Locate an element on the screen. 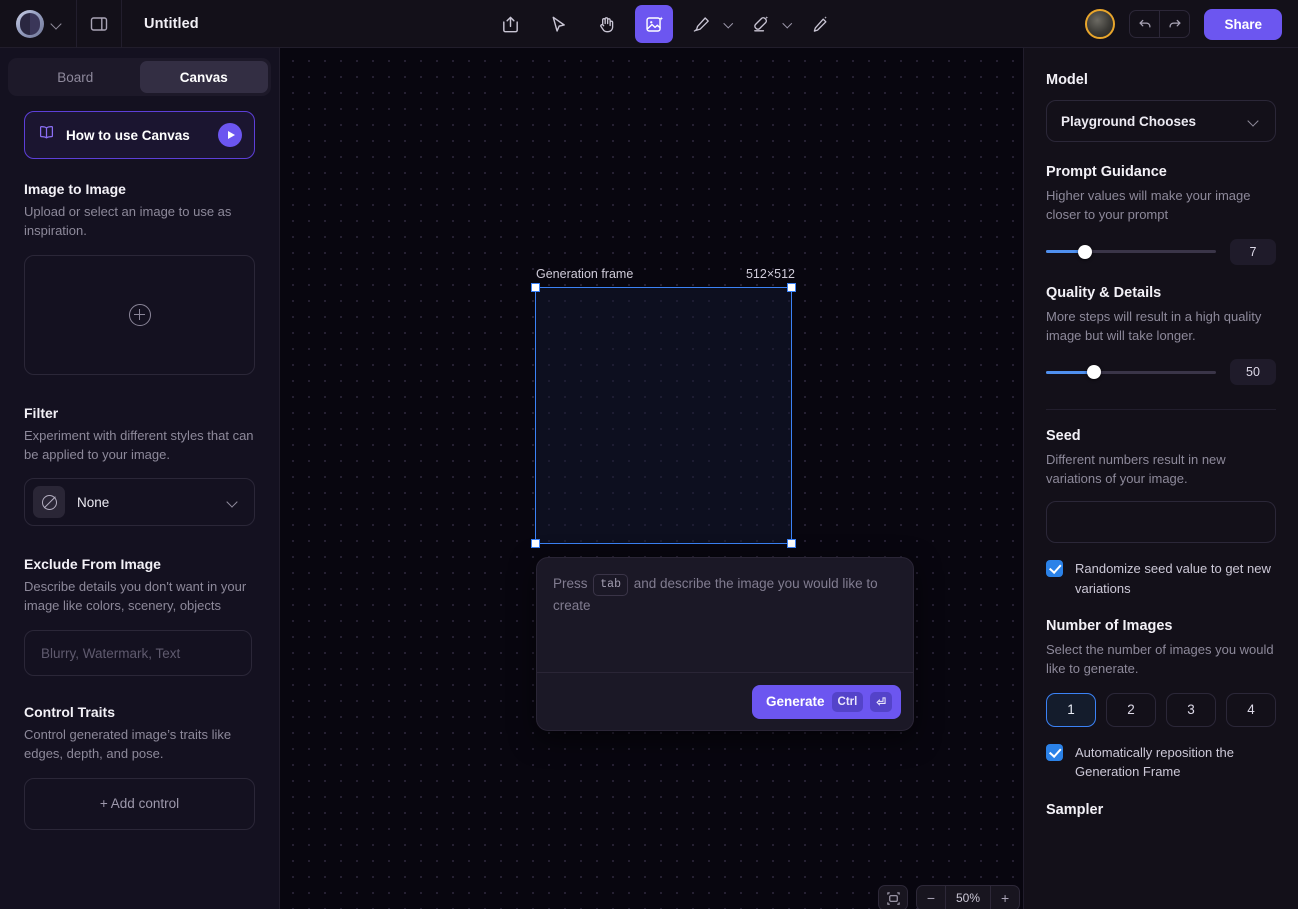 The width and height of the screenshot is (1298, 909). zoom-controls: − 50% + is located at coordinates (949, 897).